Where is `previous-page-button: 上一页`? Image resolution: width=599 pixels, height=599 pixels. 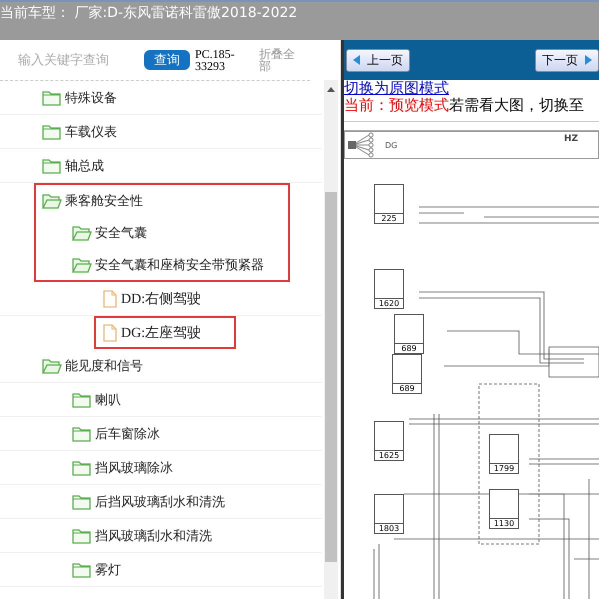
previous-page-button: 上一页 is located at coordinates (378, 60).